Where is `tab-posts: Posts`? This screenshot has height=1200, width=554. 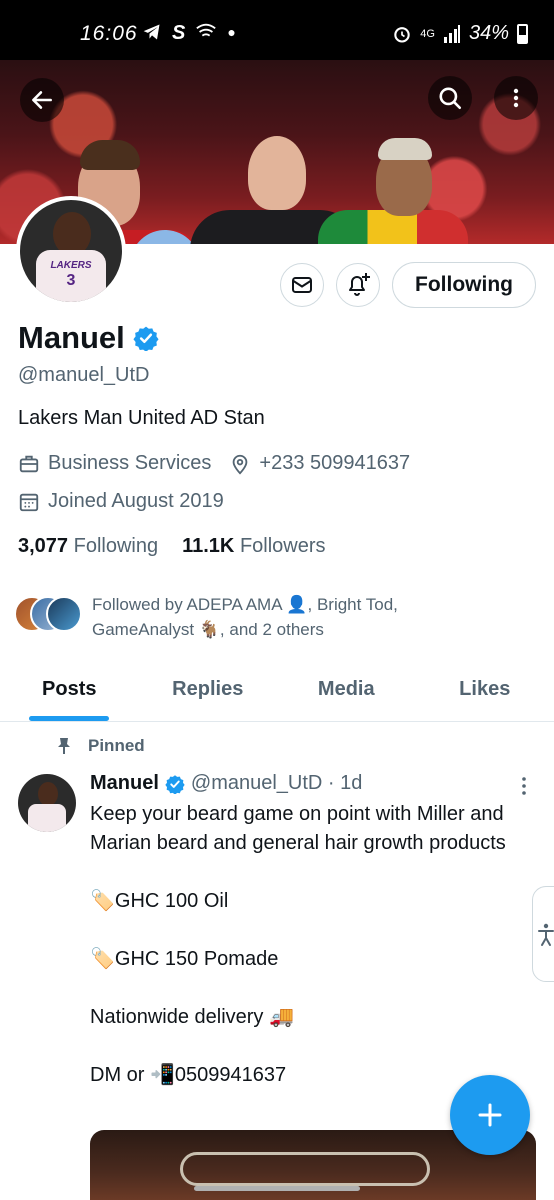
tab-posts: Posts is located at coordinates (69, 690).